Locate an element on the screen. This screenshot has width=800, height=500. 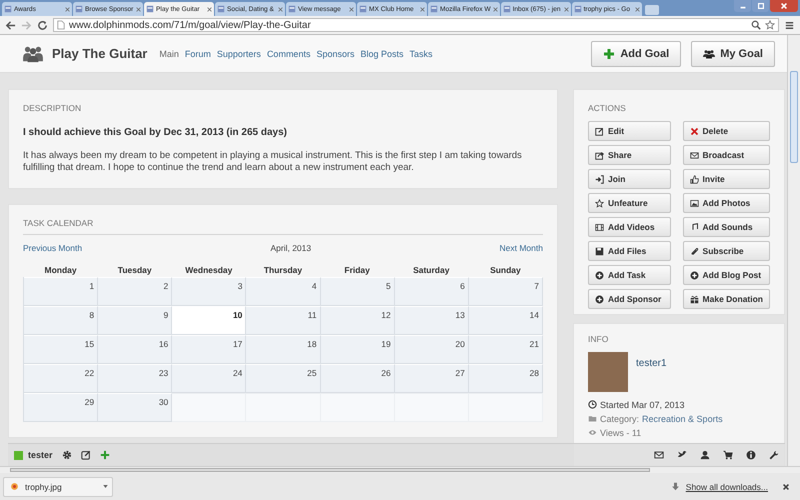
calendar-day: 6 is located at coordinates (431, 291).